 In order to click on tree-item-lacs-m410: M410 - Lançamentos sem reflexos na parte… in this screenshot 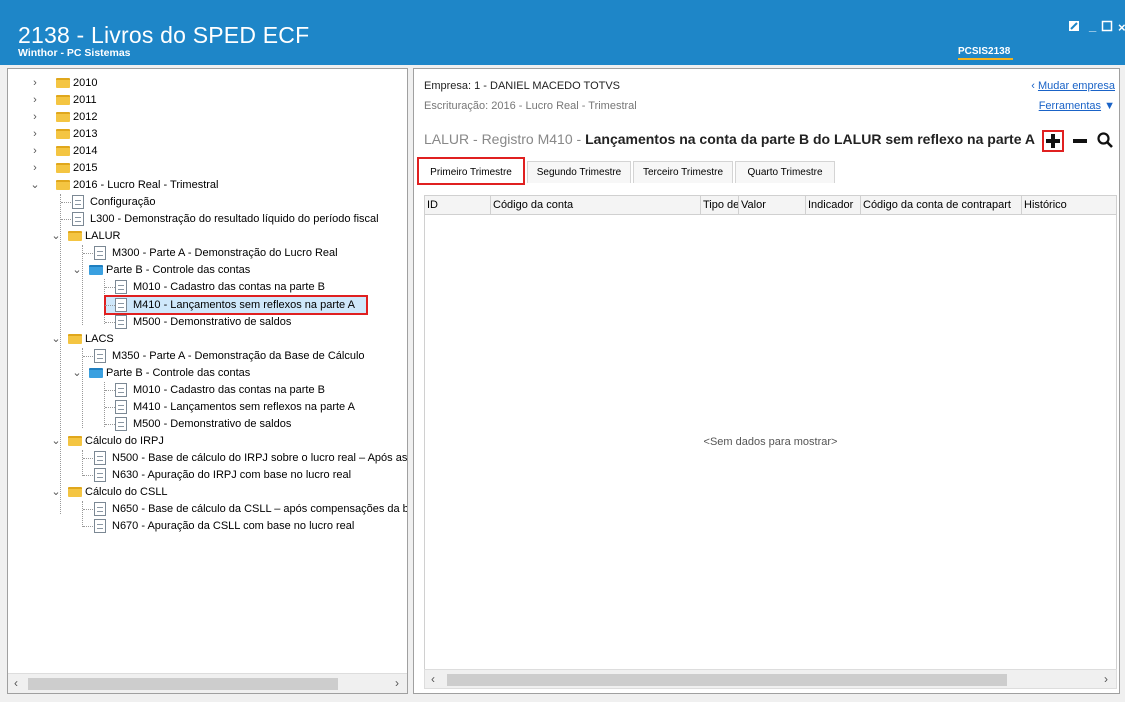, I will do `click(203, 407)`.